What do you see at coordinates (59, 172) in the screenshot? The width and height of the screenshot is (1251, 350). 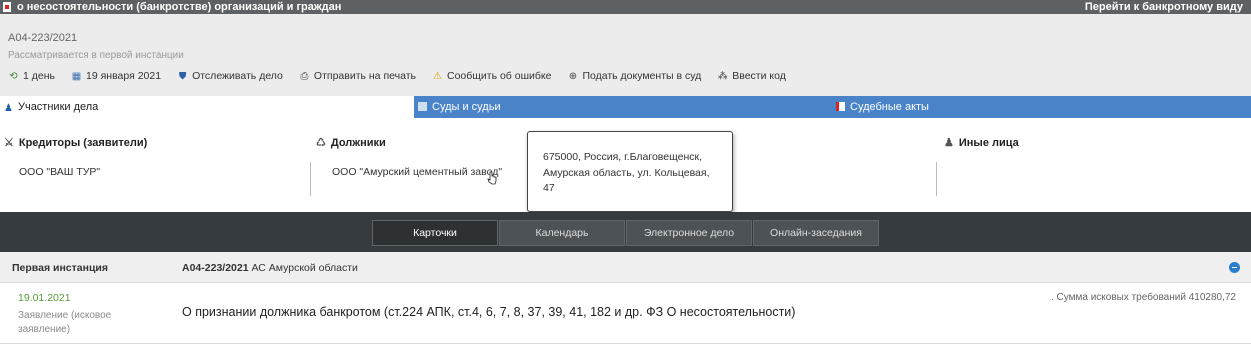 I see `creditor-name: ООО "ВАШ ТУР"` at bounding box center [59, 172].